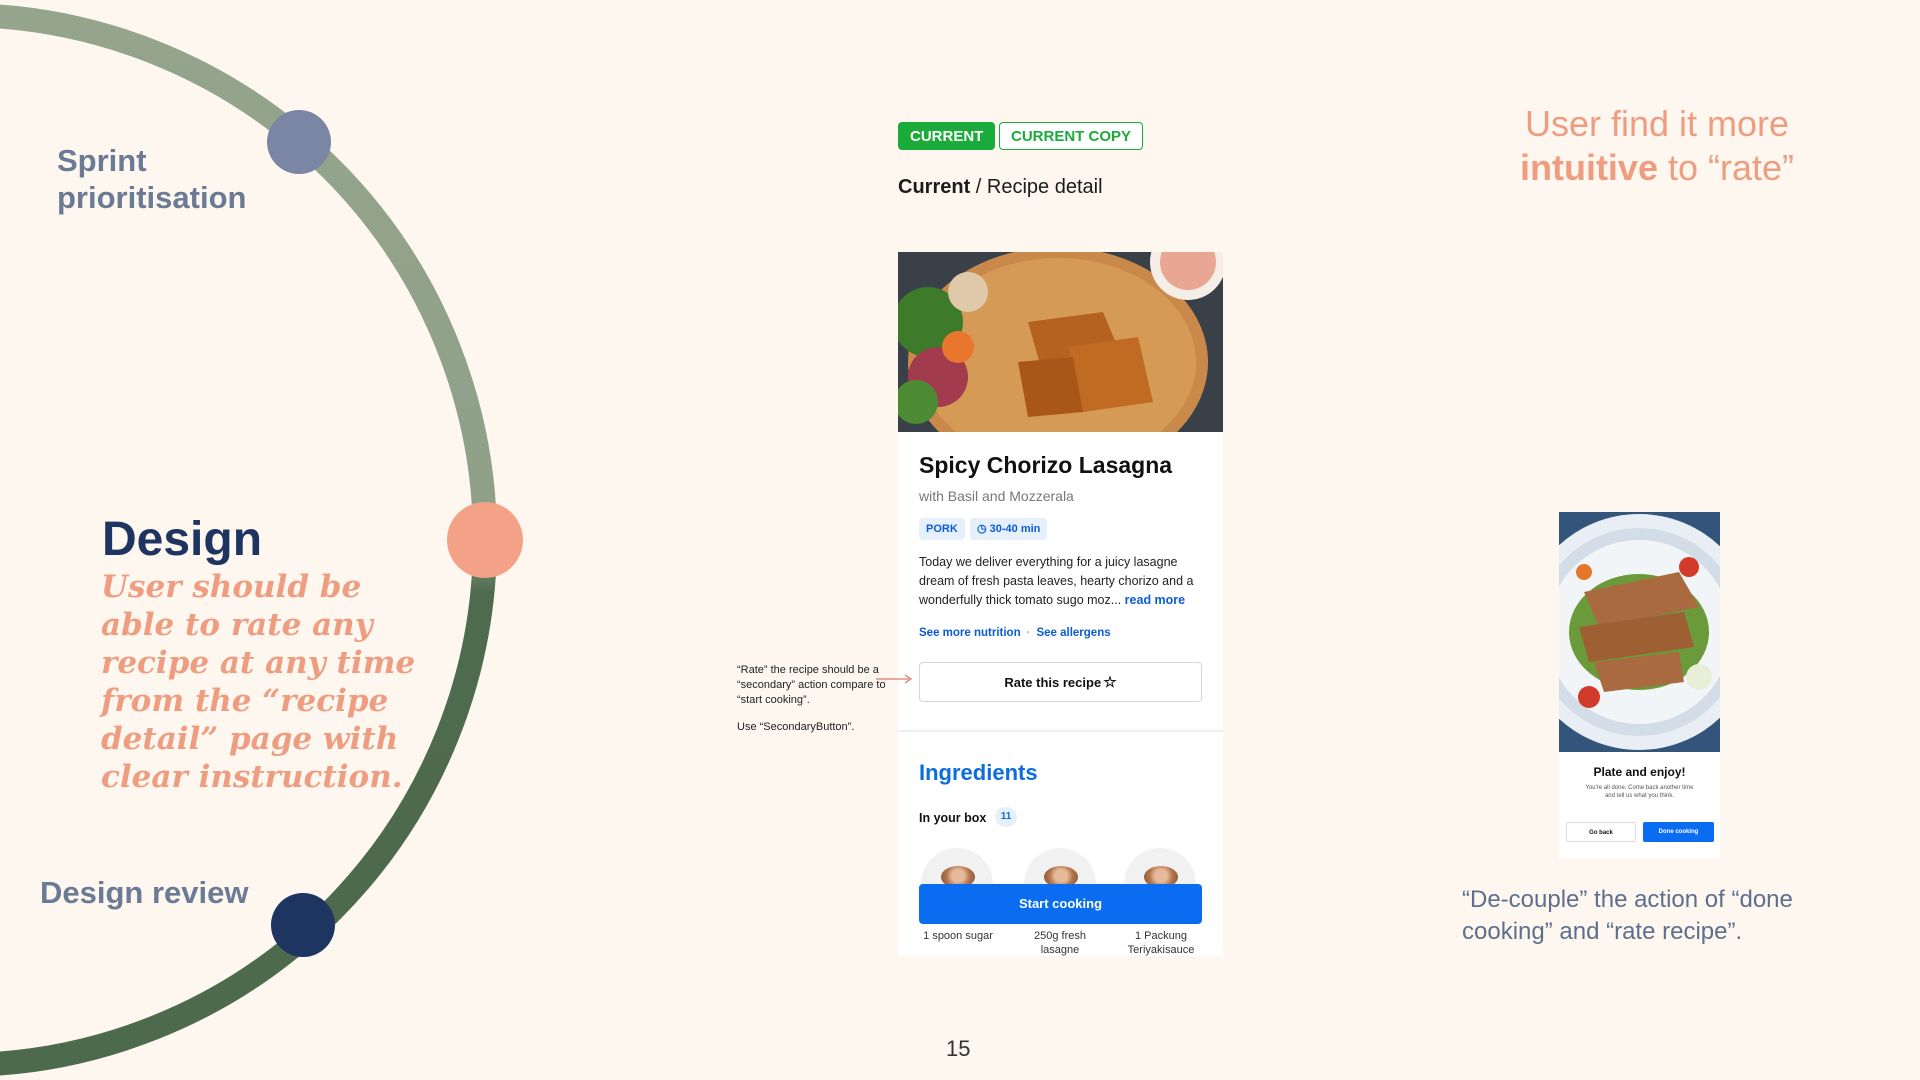 This screenshot has width=1920, height=1080. I want to click on breadcrumb-page: Recipe detail, so click(1044, 187).